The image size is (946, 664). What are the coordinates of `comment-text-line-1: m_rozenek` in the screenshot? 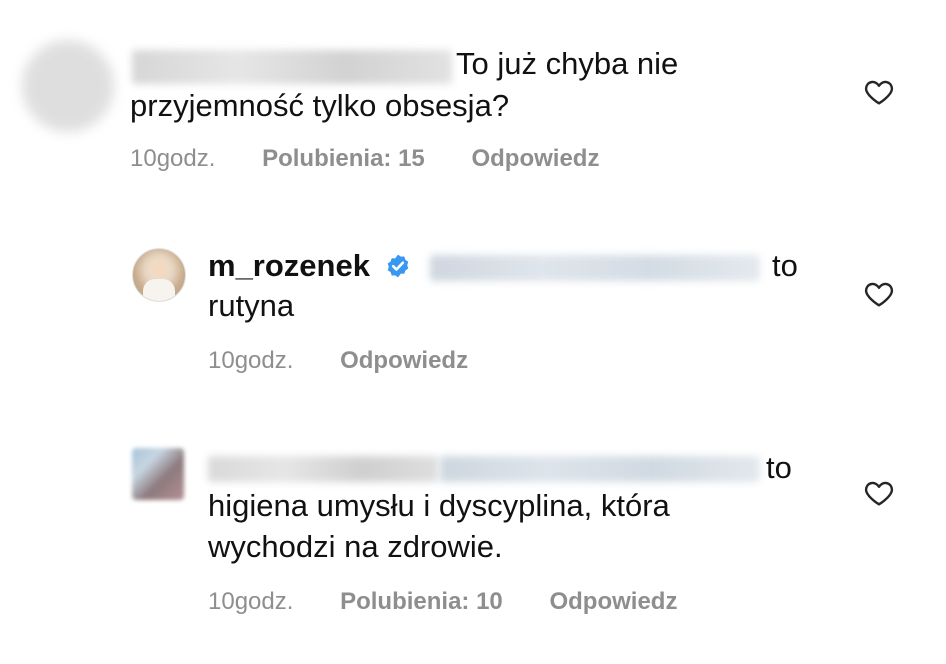 It's located at (309, 266).